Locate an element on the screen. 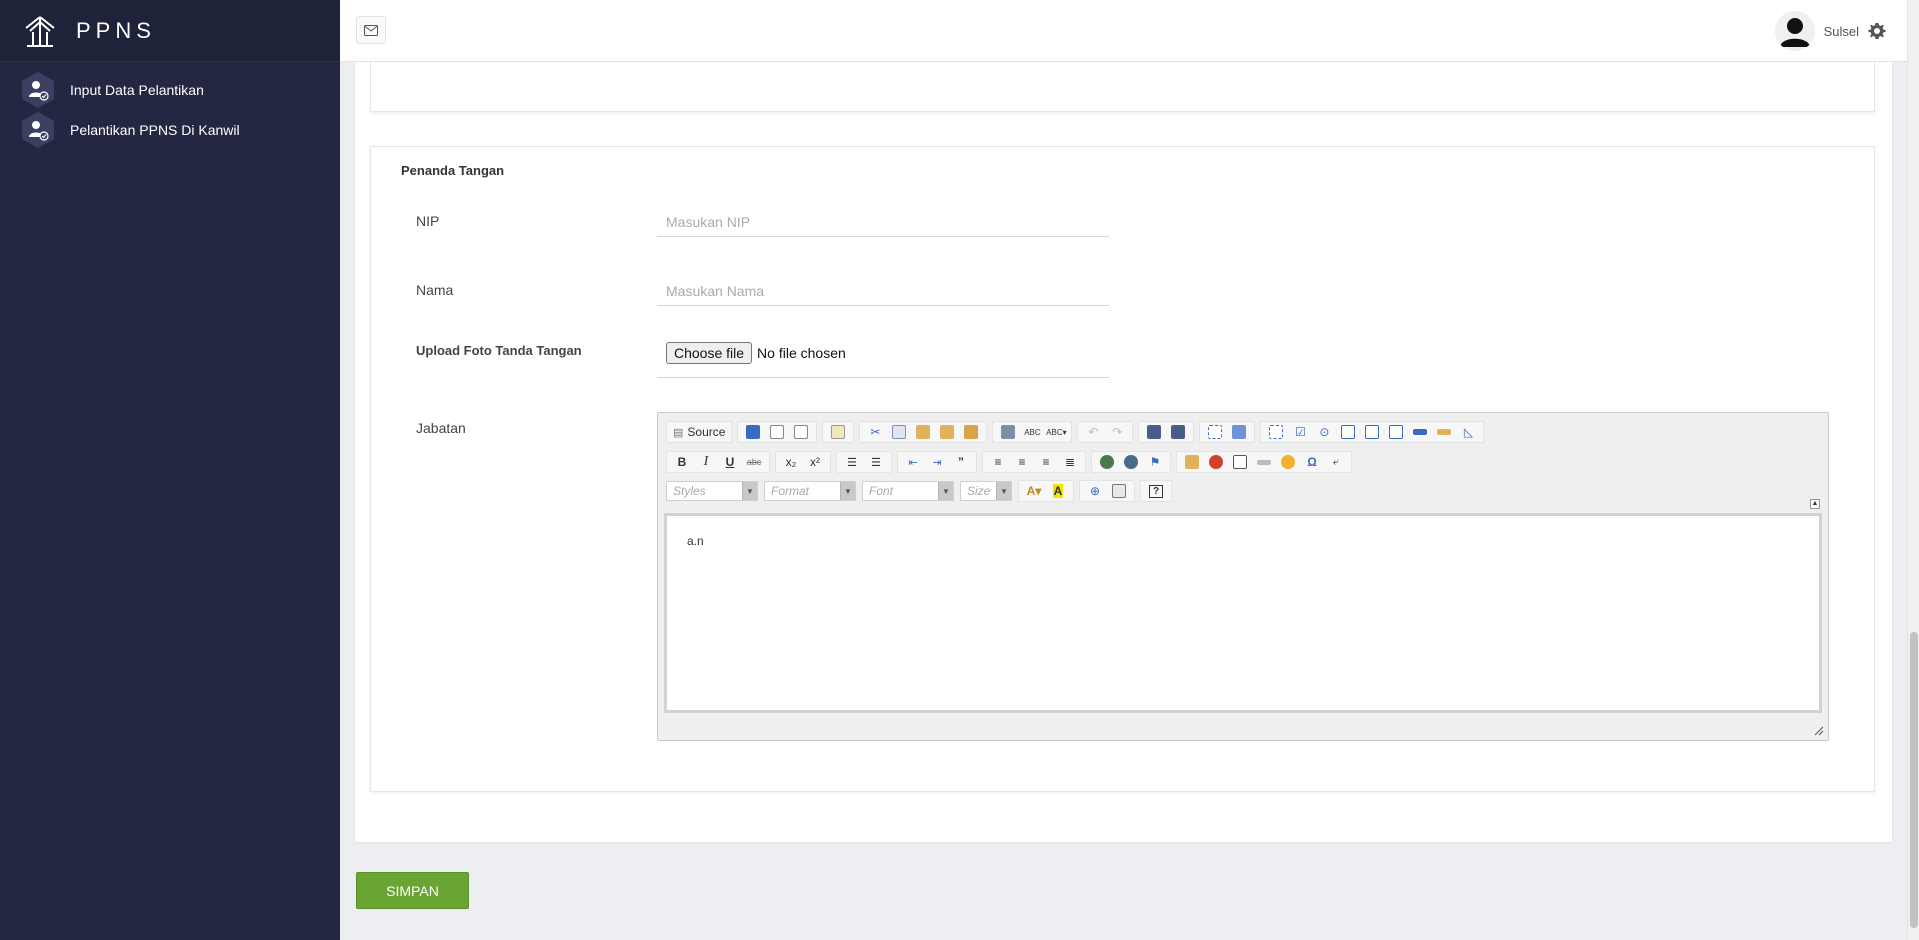 This screenshot has width=1919, height=940. form-button-button is located at coordinates (1420, 432).